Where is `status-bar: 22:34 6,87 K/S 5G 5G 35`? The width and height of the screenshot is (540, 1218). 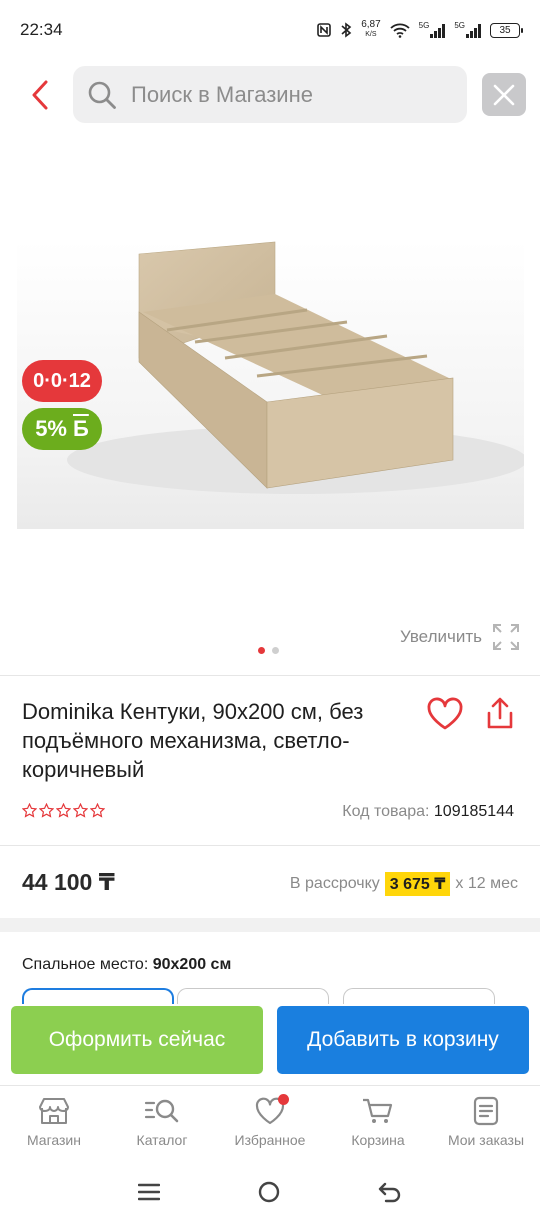
status-bar: 22:34 6,87 K/S 5G 5G 35 is located at coordinates (270, 30).